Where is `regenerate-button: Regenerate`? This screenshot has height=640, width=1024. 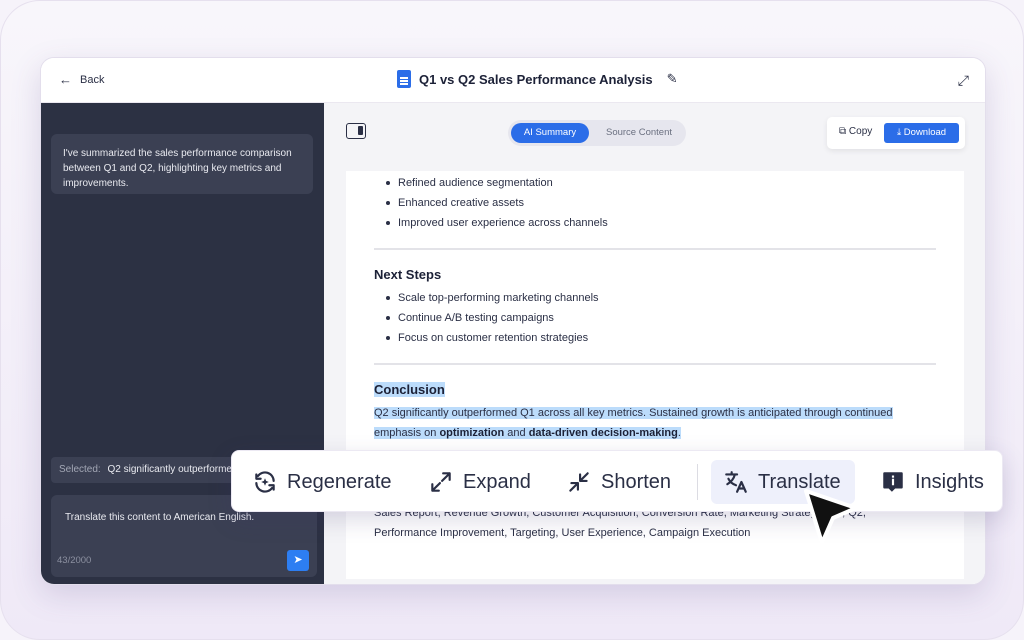 regenerate-button: Regenerate is located at coordinates (322, 482).